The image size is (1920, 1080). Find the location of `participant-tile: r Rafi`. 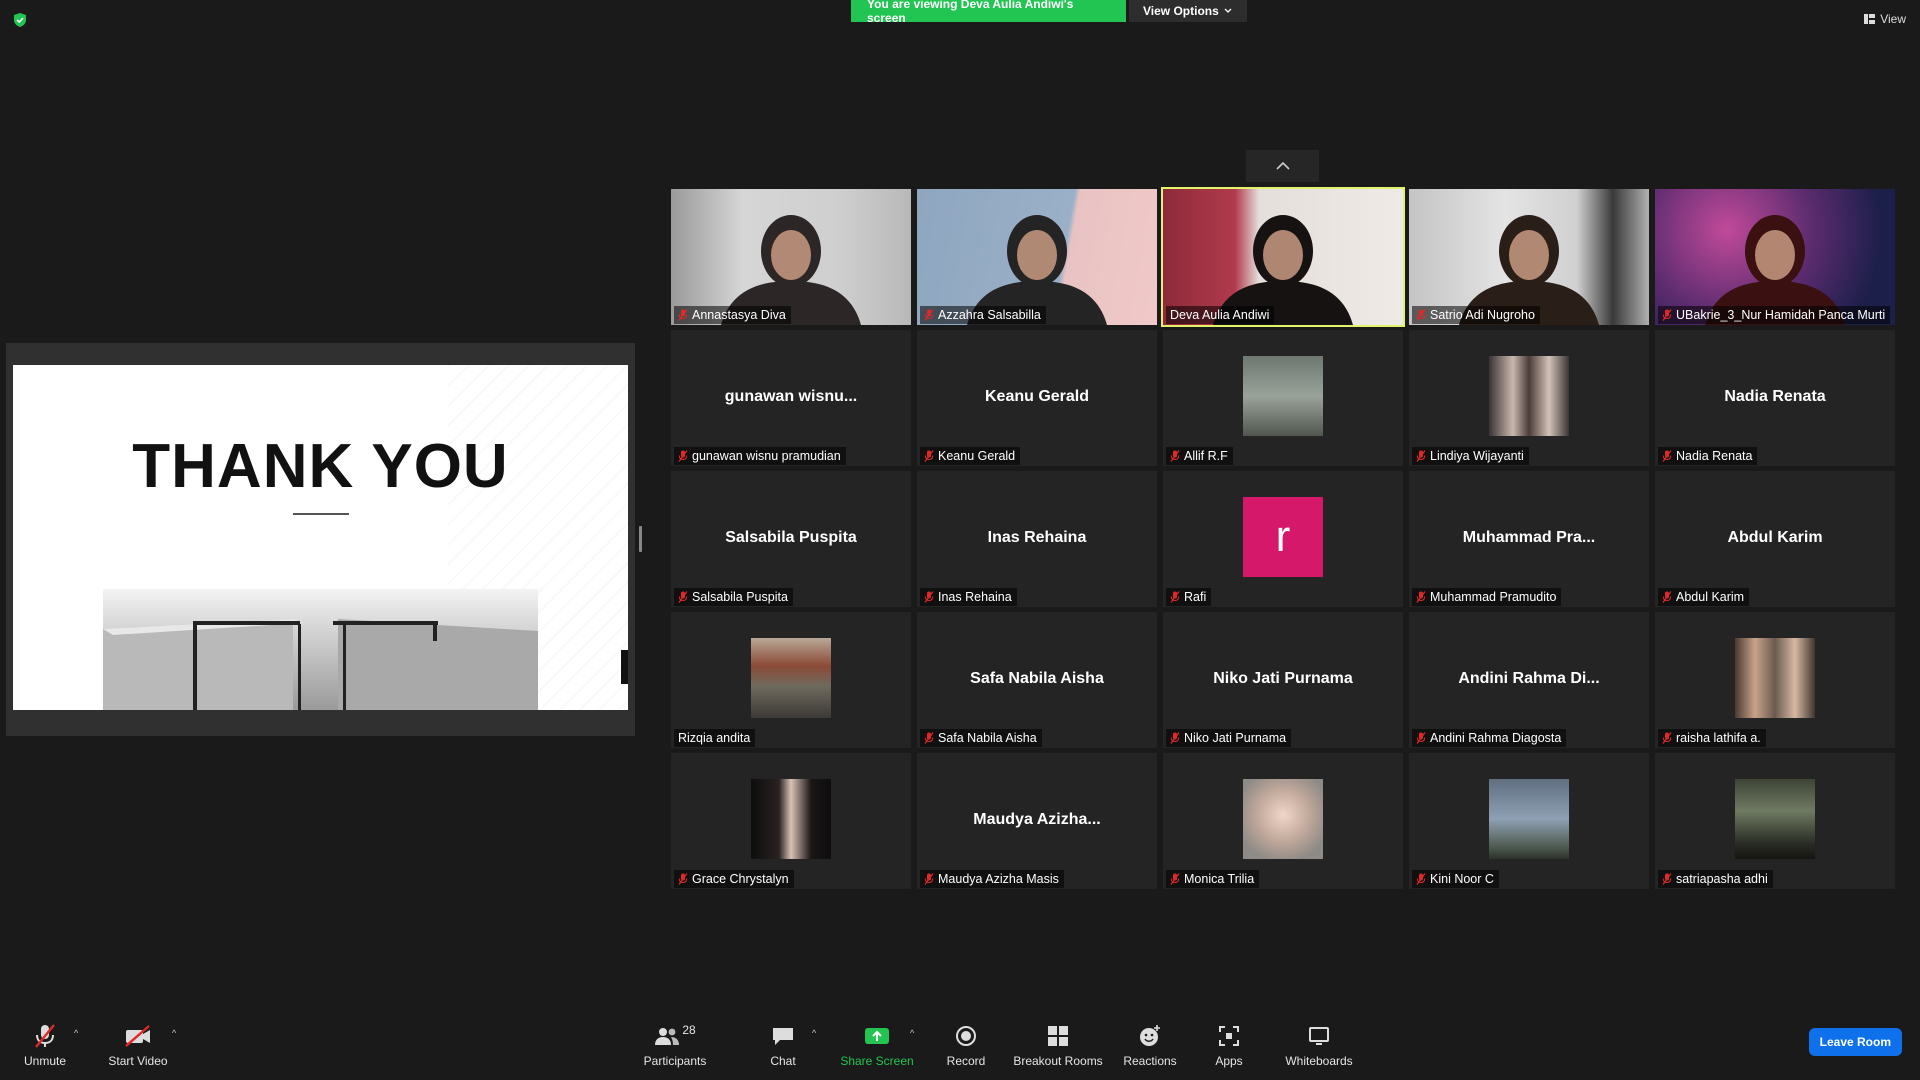

participant-tile: r Rafi is located at coordinates (1283, 539).